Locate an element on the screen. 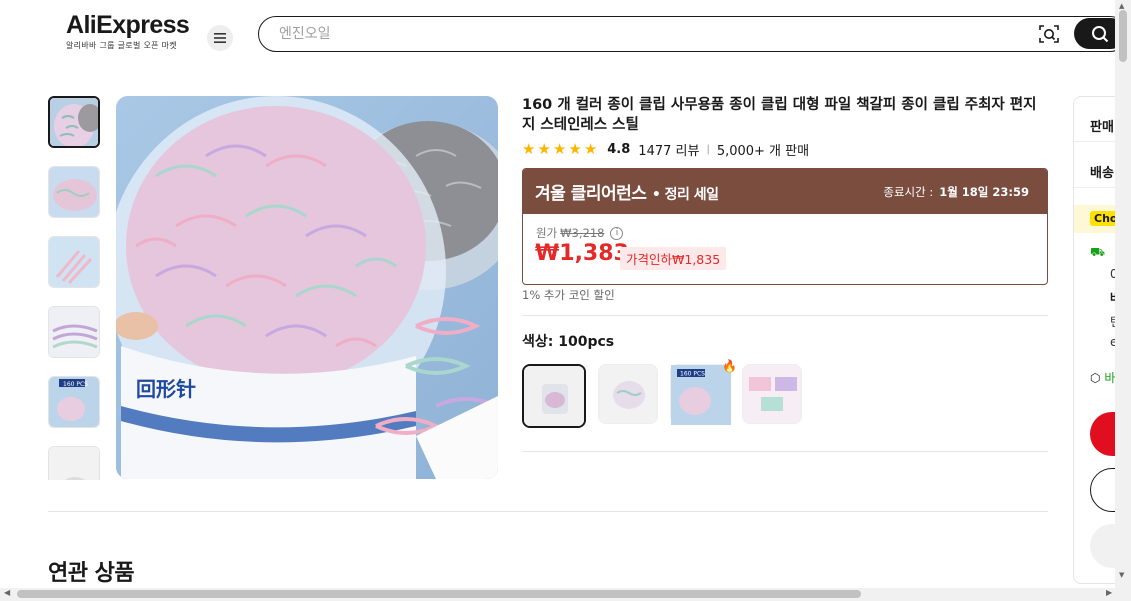  sale-name: 겨울 클리어런스 • 정리 세일 is located at coordinates (627, 191).